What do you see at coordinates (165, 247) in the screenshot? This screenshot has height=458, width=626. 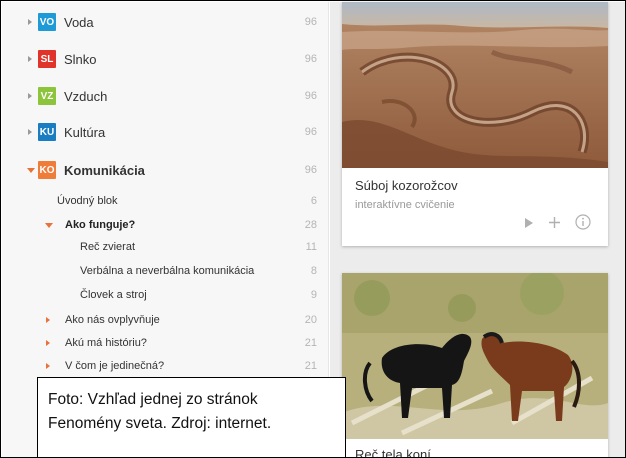 I see `sidebar-subitem-rec-zvierat: Reč zvierat 11` at bounding box center [165, 247].